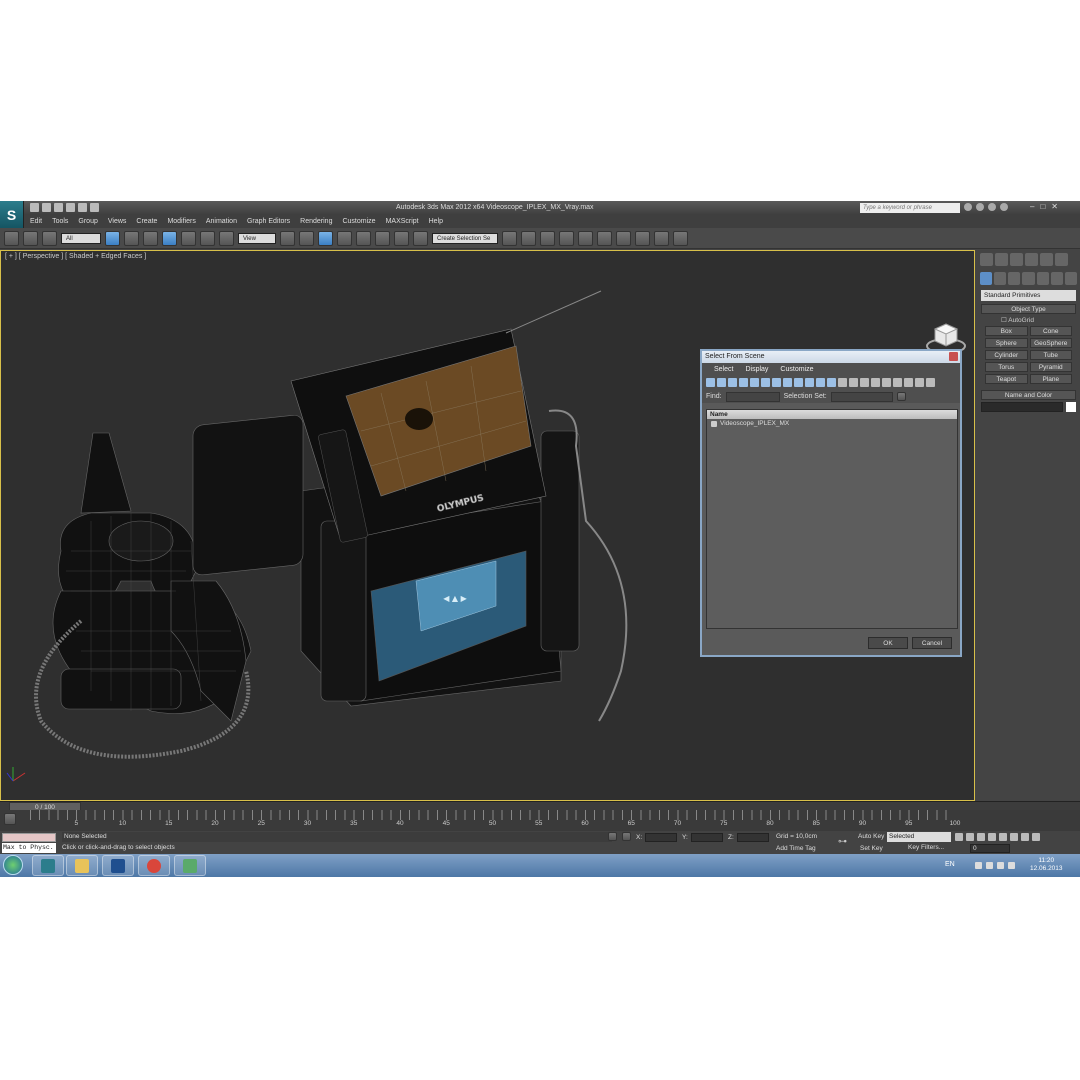  What do you see at coordinates (11, 238) in the screenshot?
I see `link-icon` at bounding box center [11, 238].